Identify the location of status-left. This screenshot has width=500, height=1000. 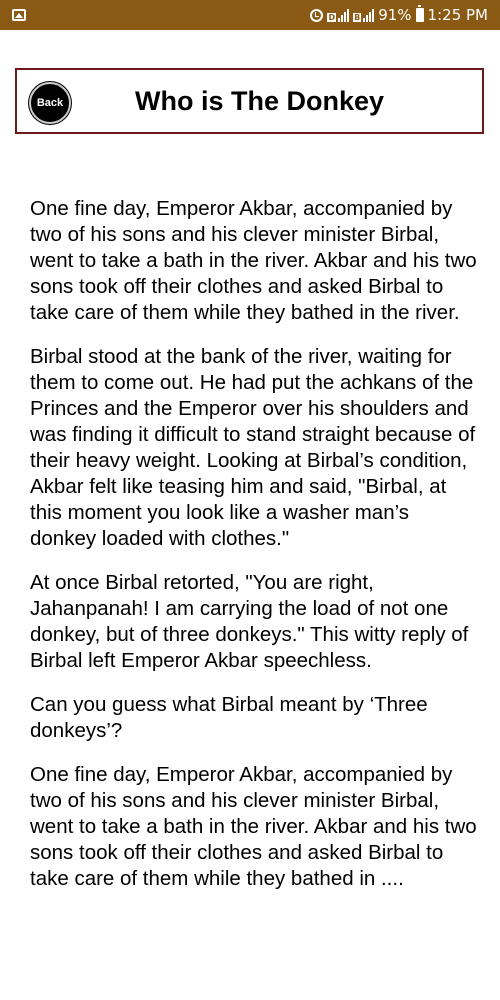
(19, 15).